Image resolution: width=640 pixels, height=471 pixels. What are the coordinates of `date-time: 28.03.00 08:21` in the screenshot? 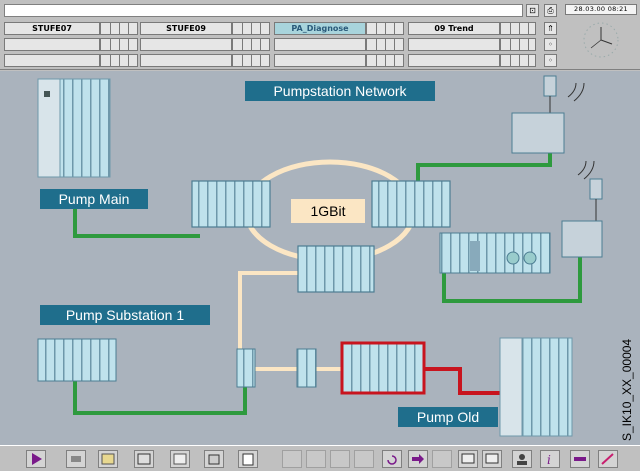 It's located at (601, 9).